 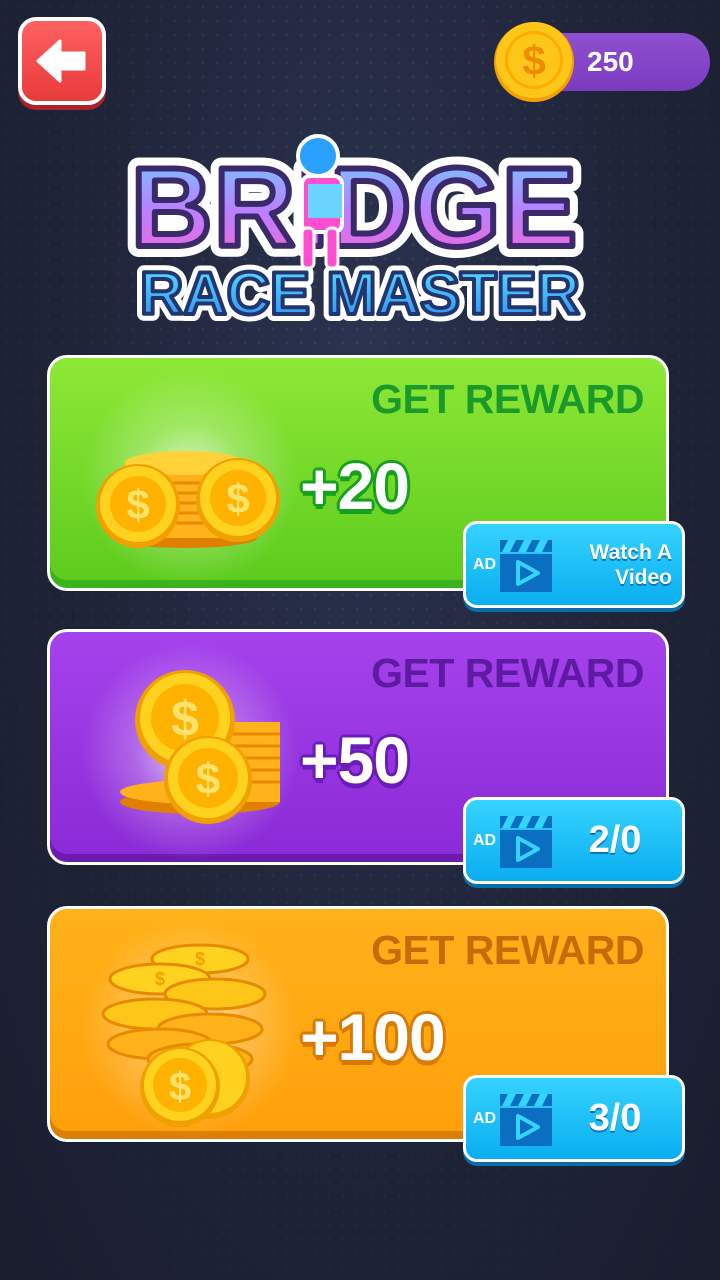 What do you see at coordinates (355, 207) in the screenshot?
I see `svg-text: BRIDGE` at bounding box center [355, 207].